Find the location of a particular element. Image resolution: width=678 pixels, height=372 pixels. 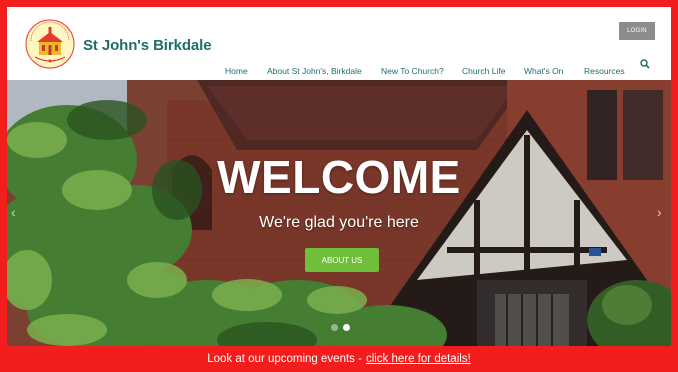

hero-tagline: We're glad you're here is located at coordinates (339, 222).